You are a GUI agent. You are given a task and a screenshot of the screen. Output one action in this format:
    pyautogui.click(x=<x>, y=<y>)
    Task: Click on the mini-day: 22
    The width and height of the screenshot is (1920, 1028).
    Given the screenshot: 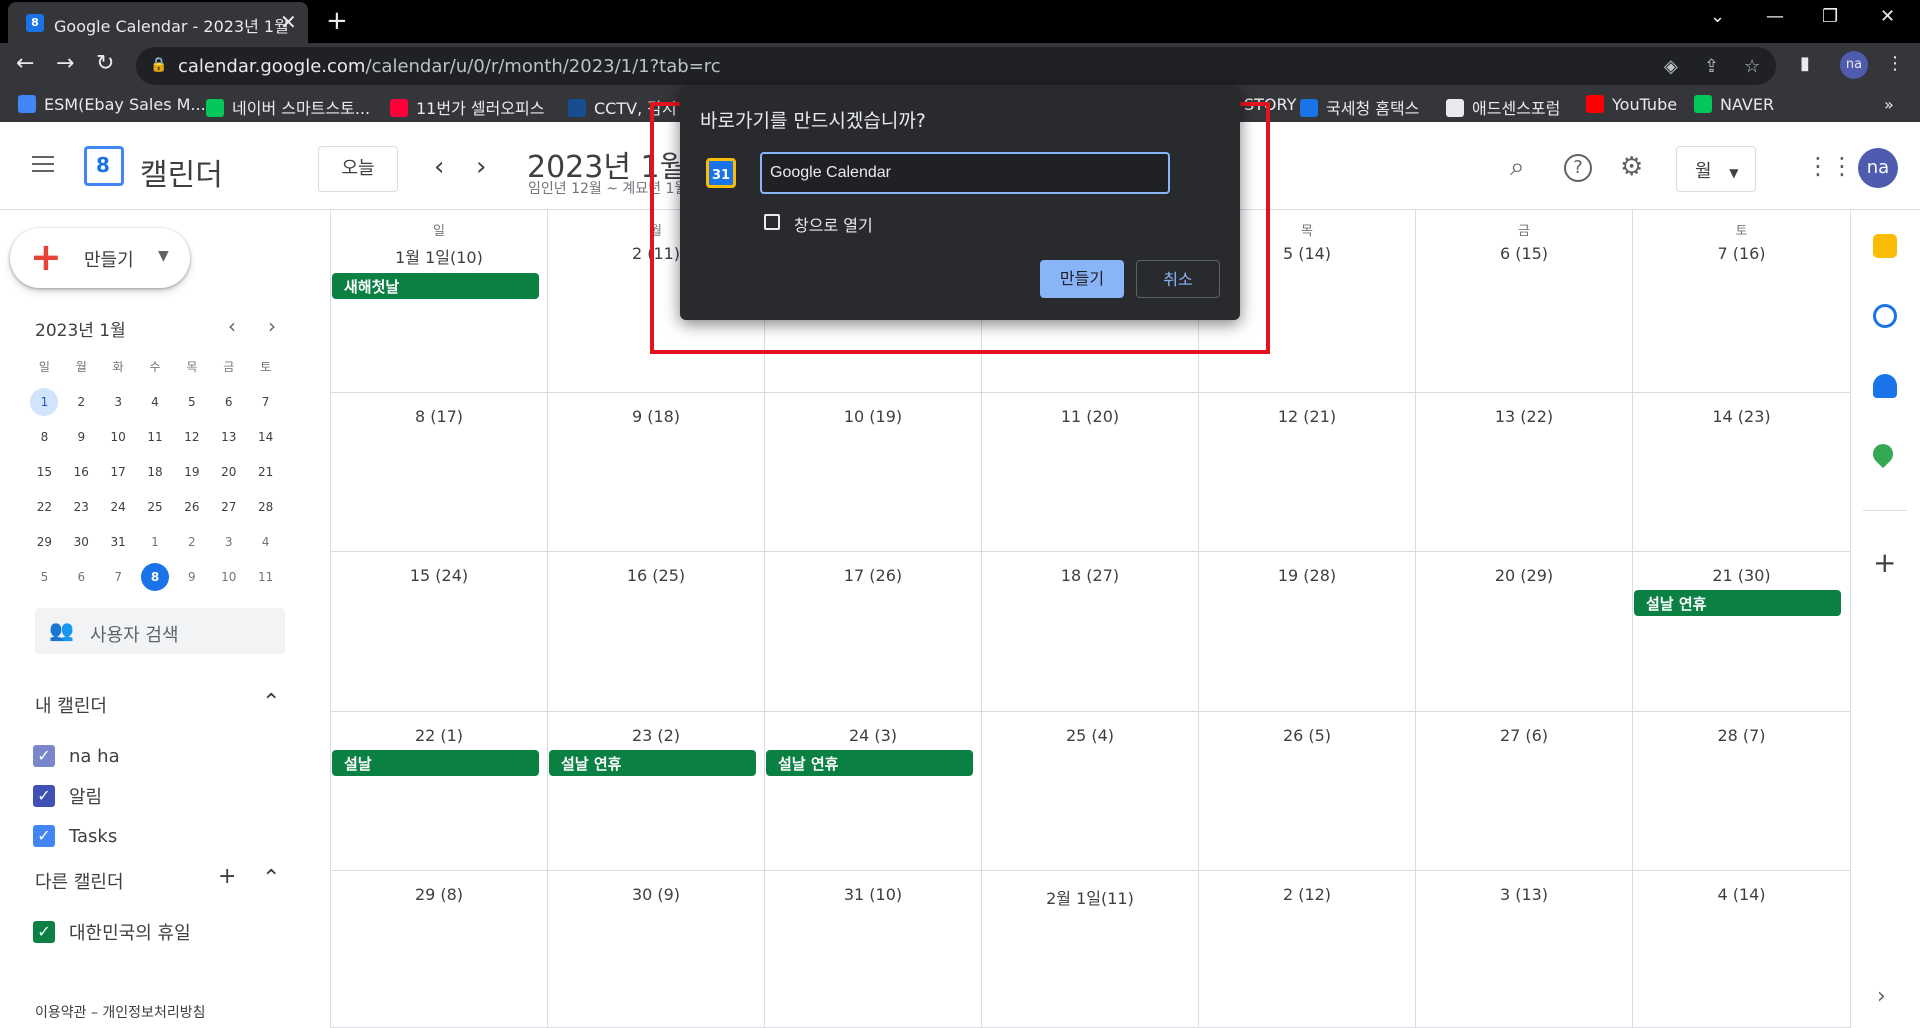 What is the action you would take?
    pyautogui.click(x=44, y=509)
    